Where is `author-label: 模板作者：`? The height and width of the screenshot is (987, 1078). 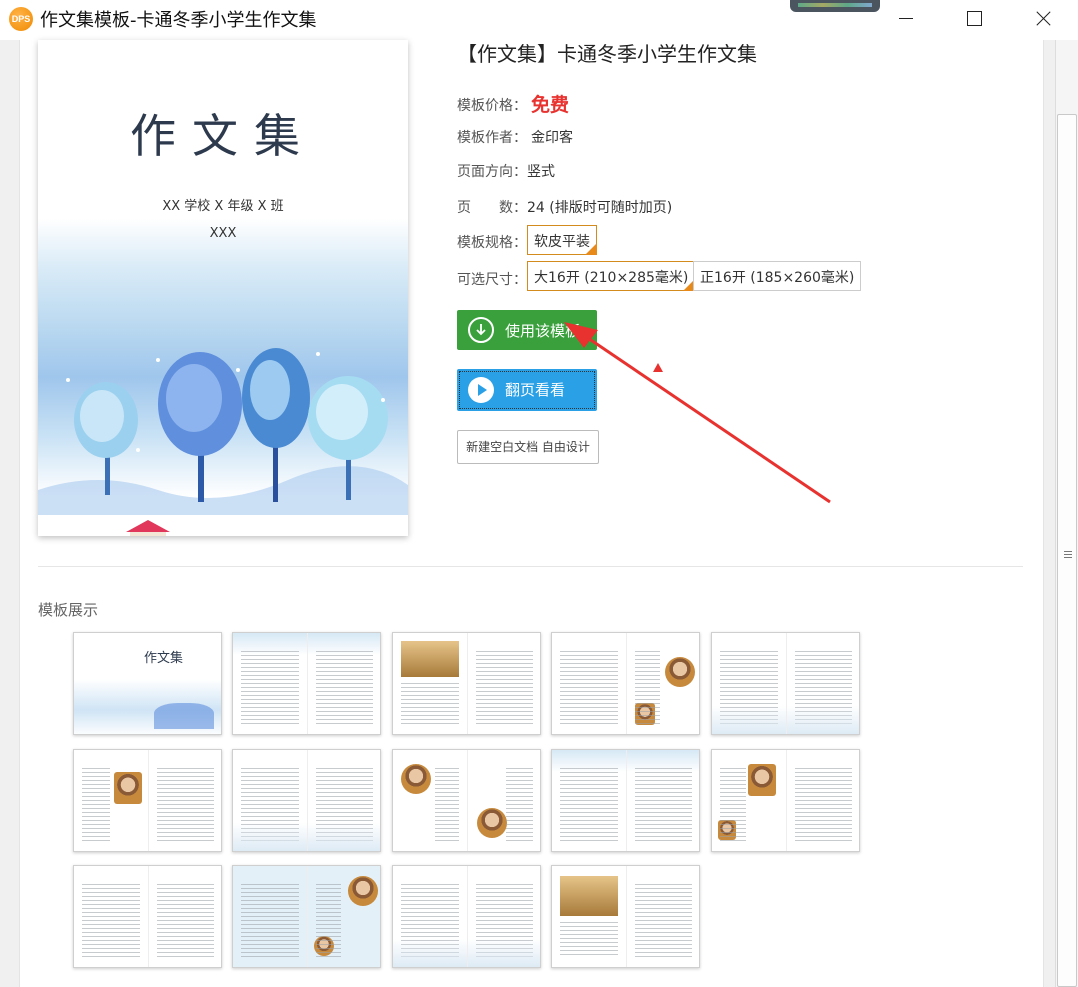
author-label: 模板作者： is located at coordinates (492, 138).